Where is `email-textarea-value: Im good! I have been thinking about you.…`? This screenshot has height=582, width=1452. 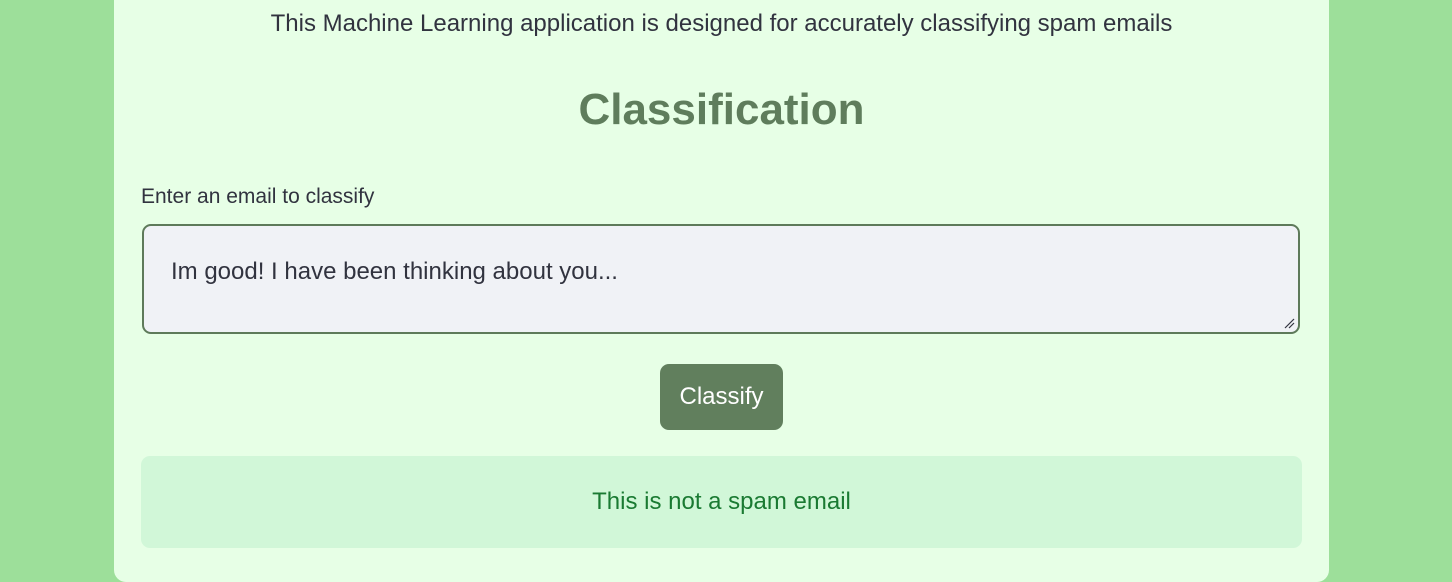
email-textarea-value: Im good! I have been thinking about you.… is located at coordinates (394, 271).